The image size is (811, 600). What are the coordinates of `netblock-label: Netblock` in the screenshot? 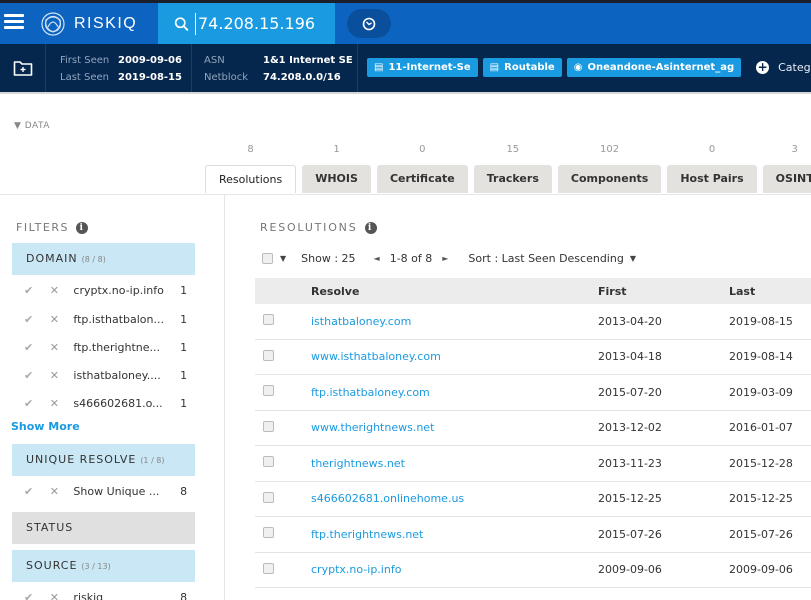 It's located at (226, 77).